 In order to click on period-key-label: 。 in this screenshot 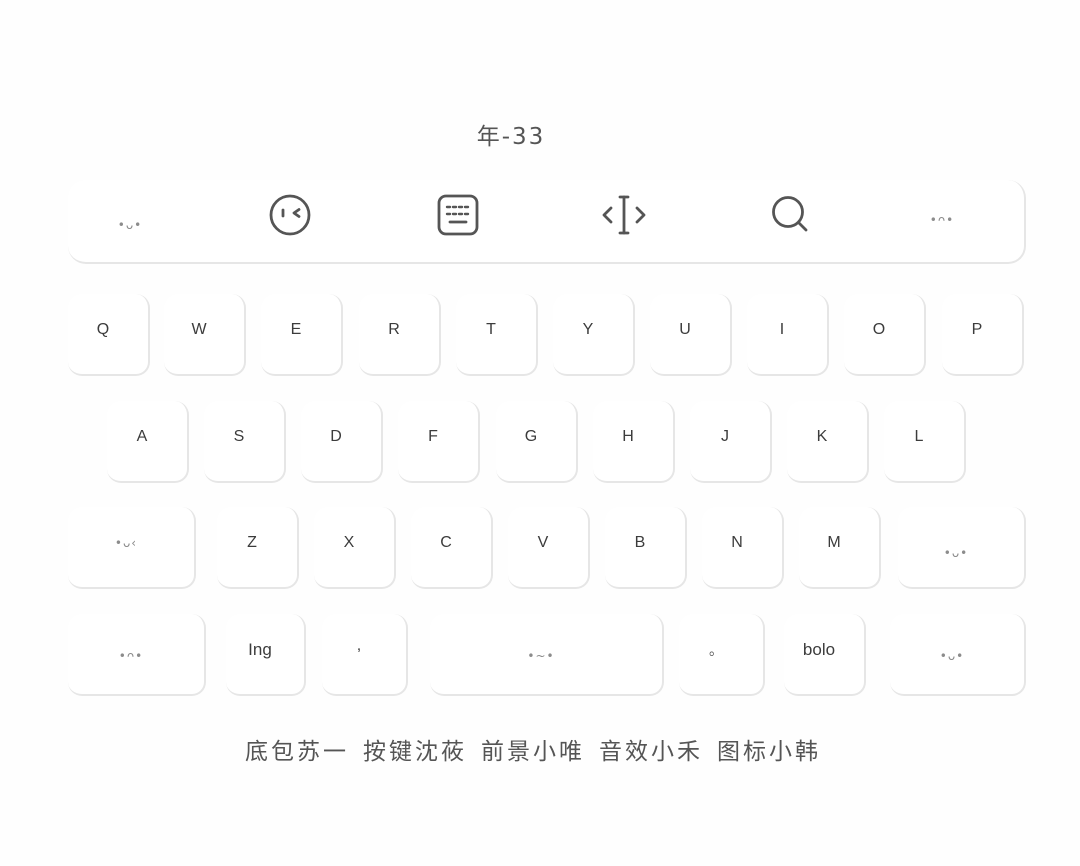, I will do `click(716, 651)`.